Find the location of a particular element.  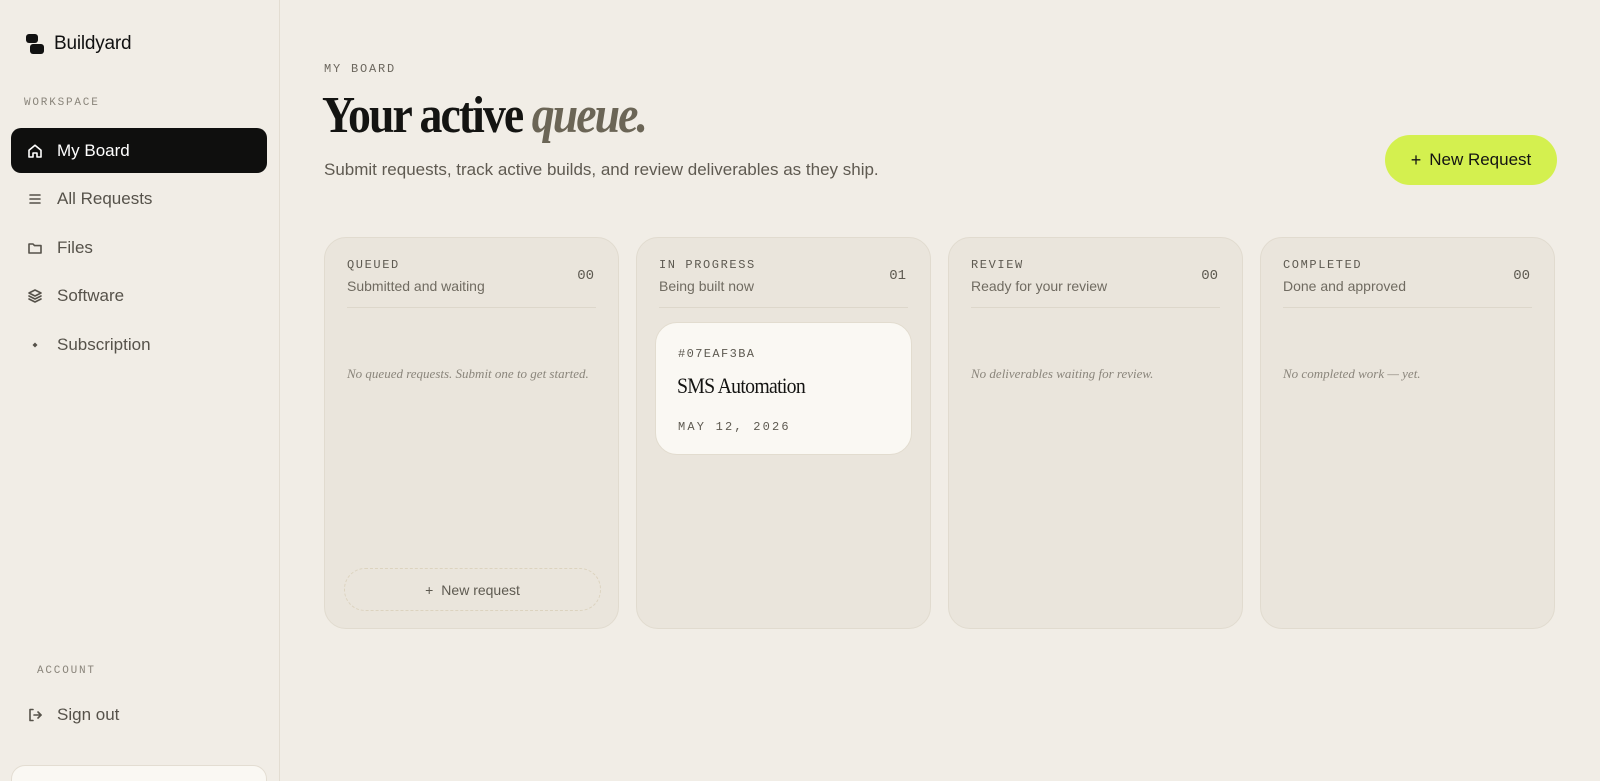

diamond-icon is located at coordinates (35, 345).